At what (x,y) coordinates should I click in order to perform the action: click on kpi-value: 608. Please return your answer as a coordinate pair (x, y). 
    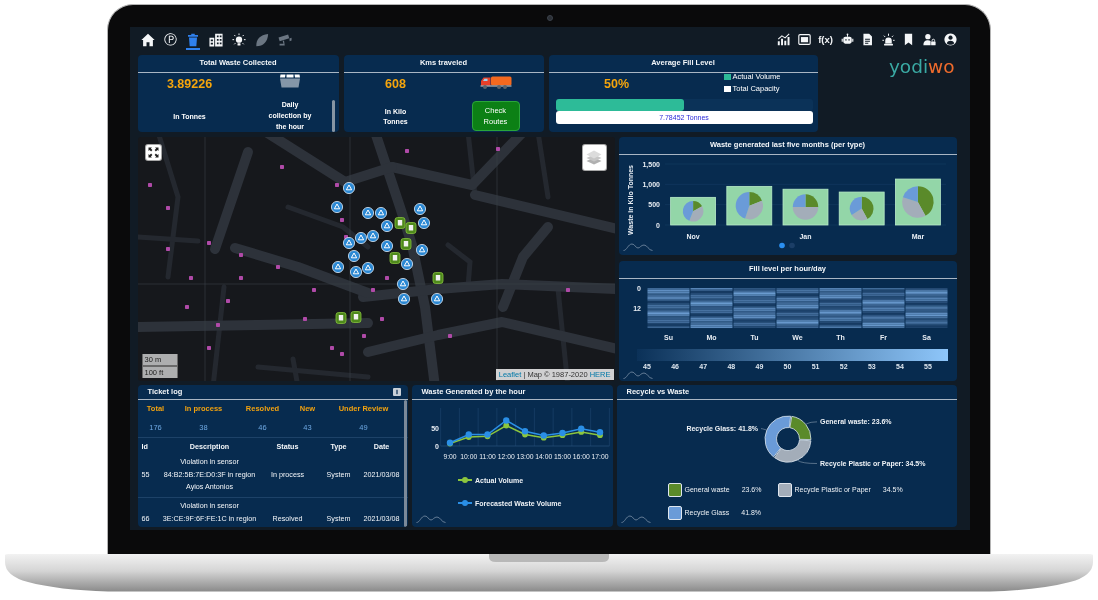
    Looking at the image, I should click on (395, 83).